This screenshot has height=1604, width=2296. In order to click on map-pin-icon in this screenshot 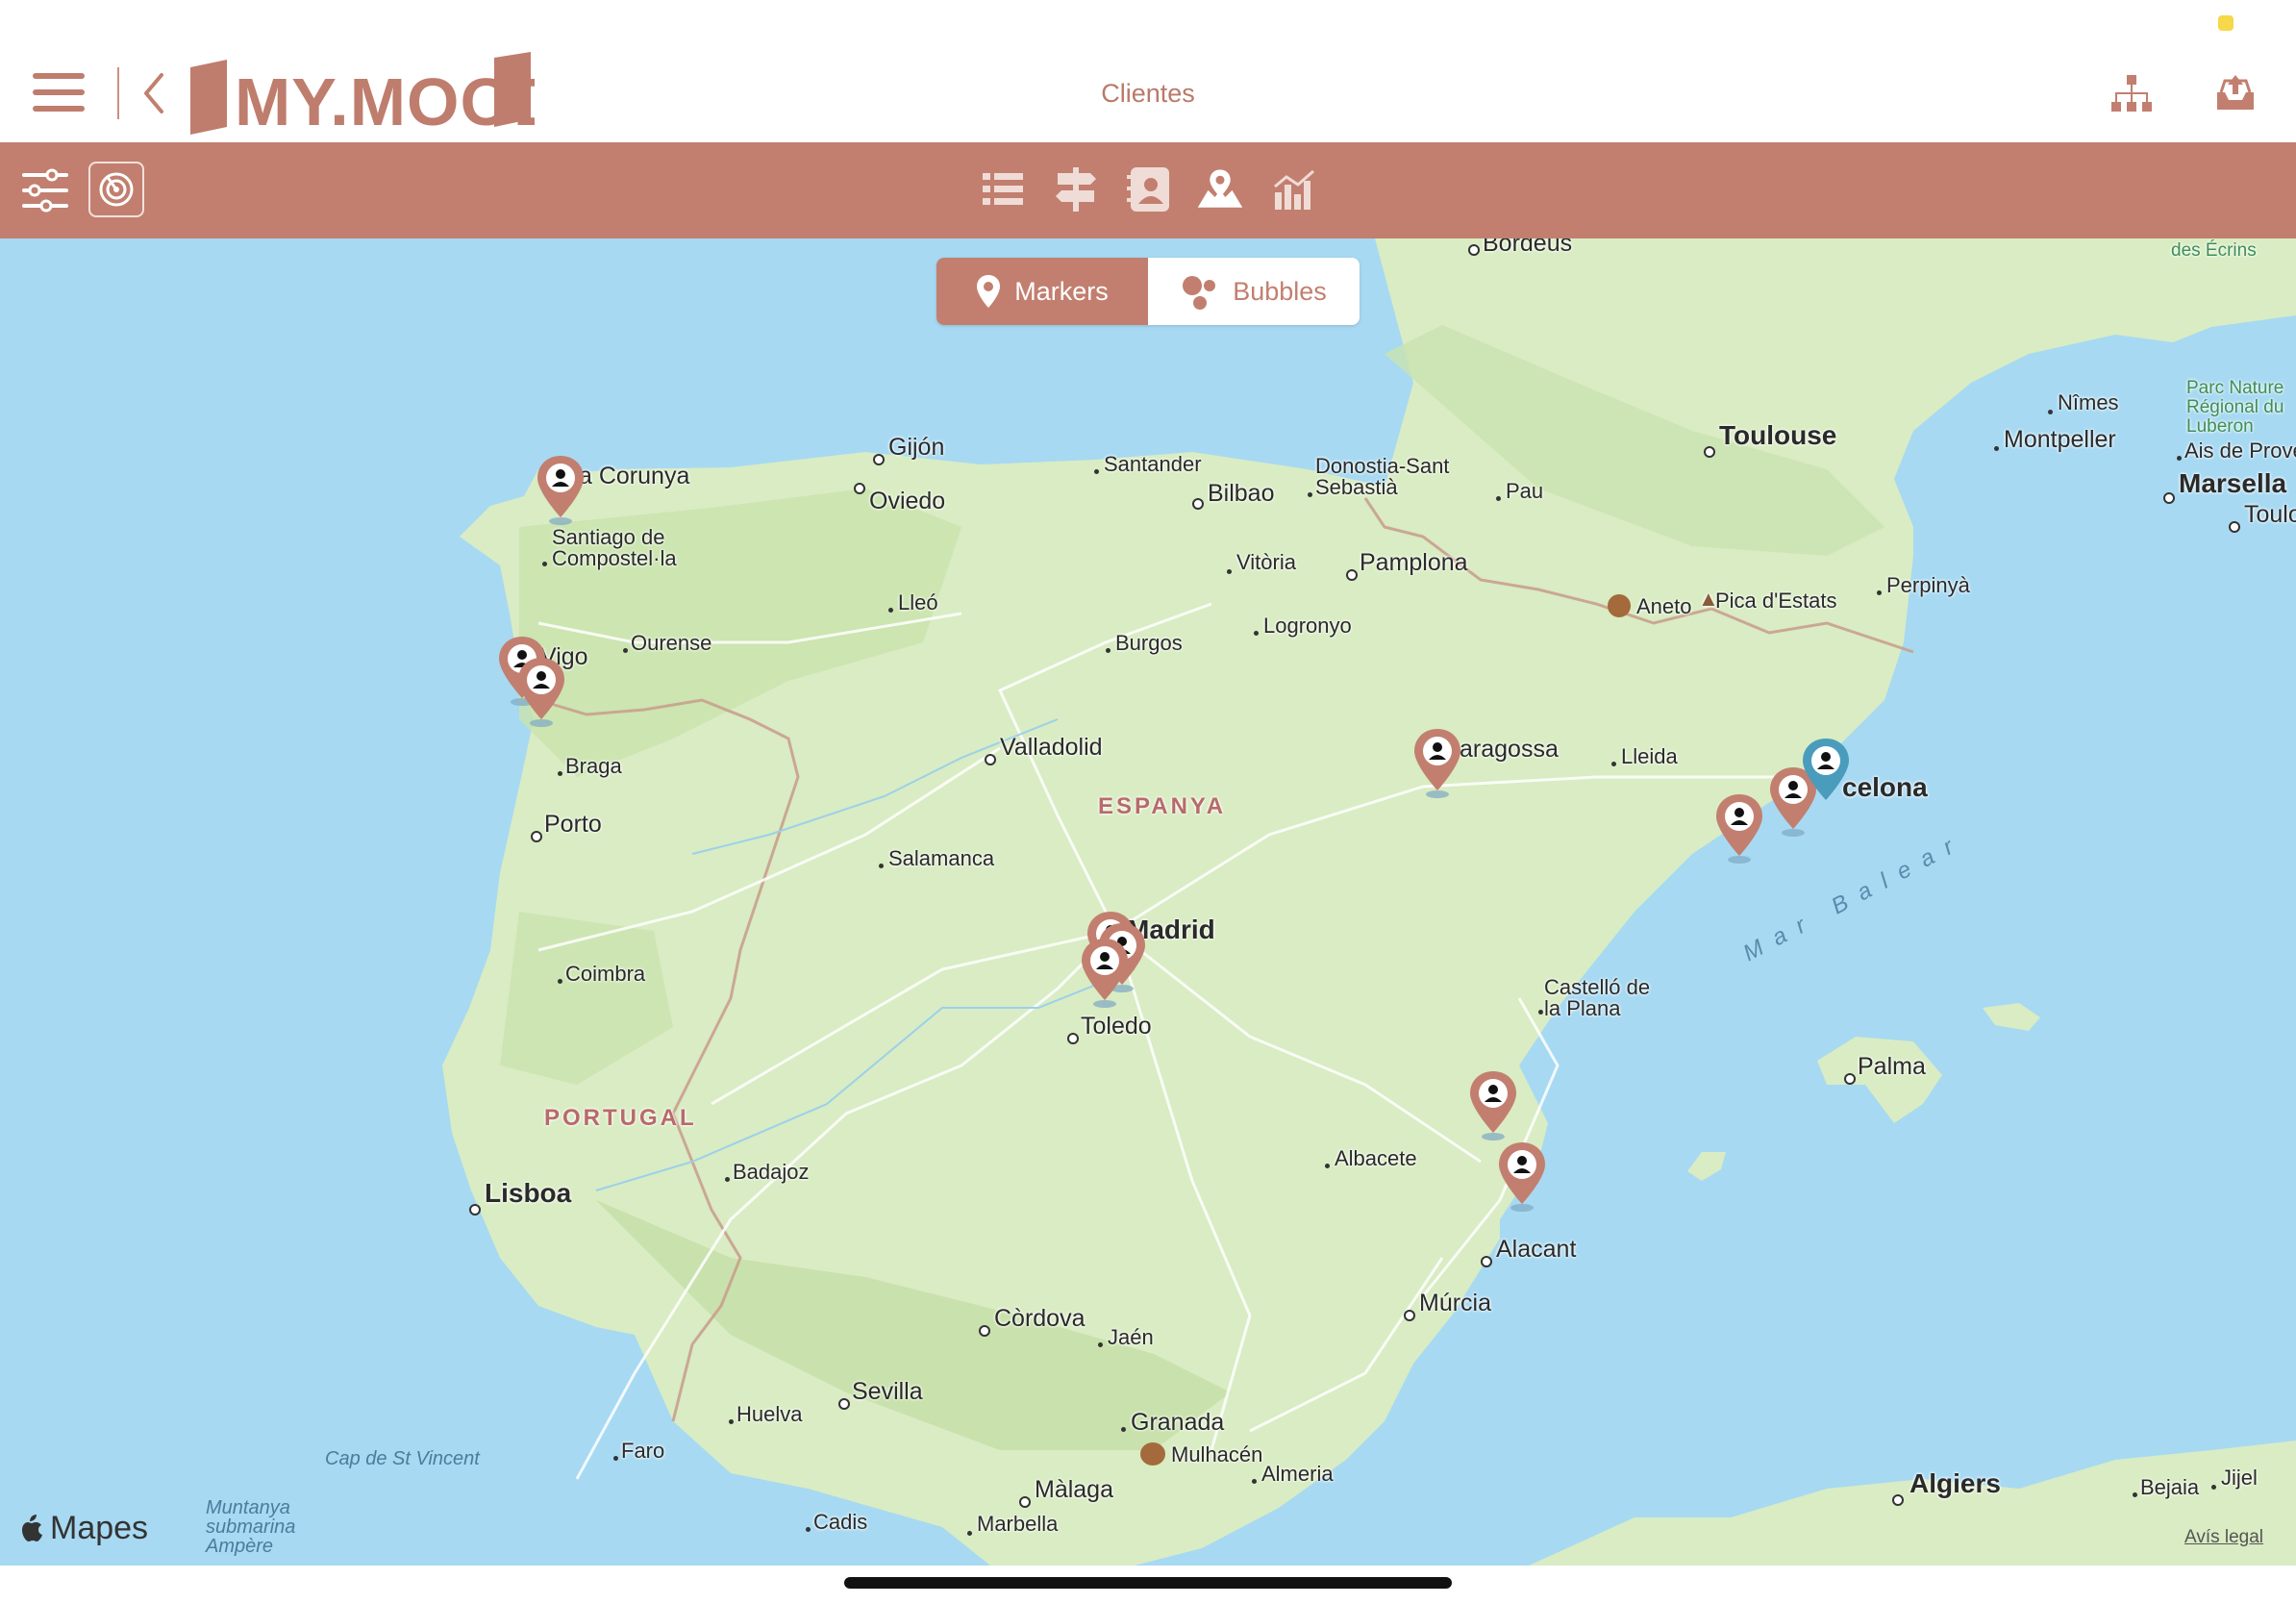, I will do `click(1220, 189)`.